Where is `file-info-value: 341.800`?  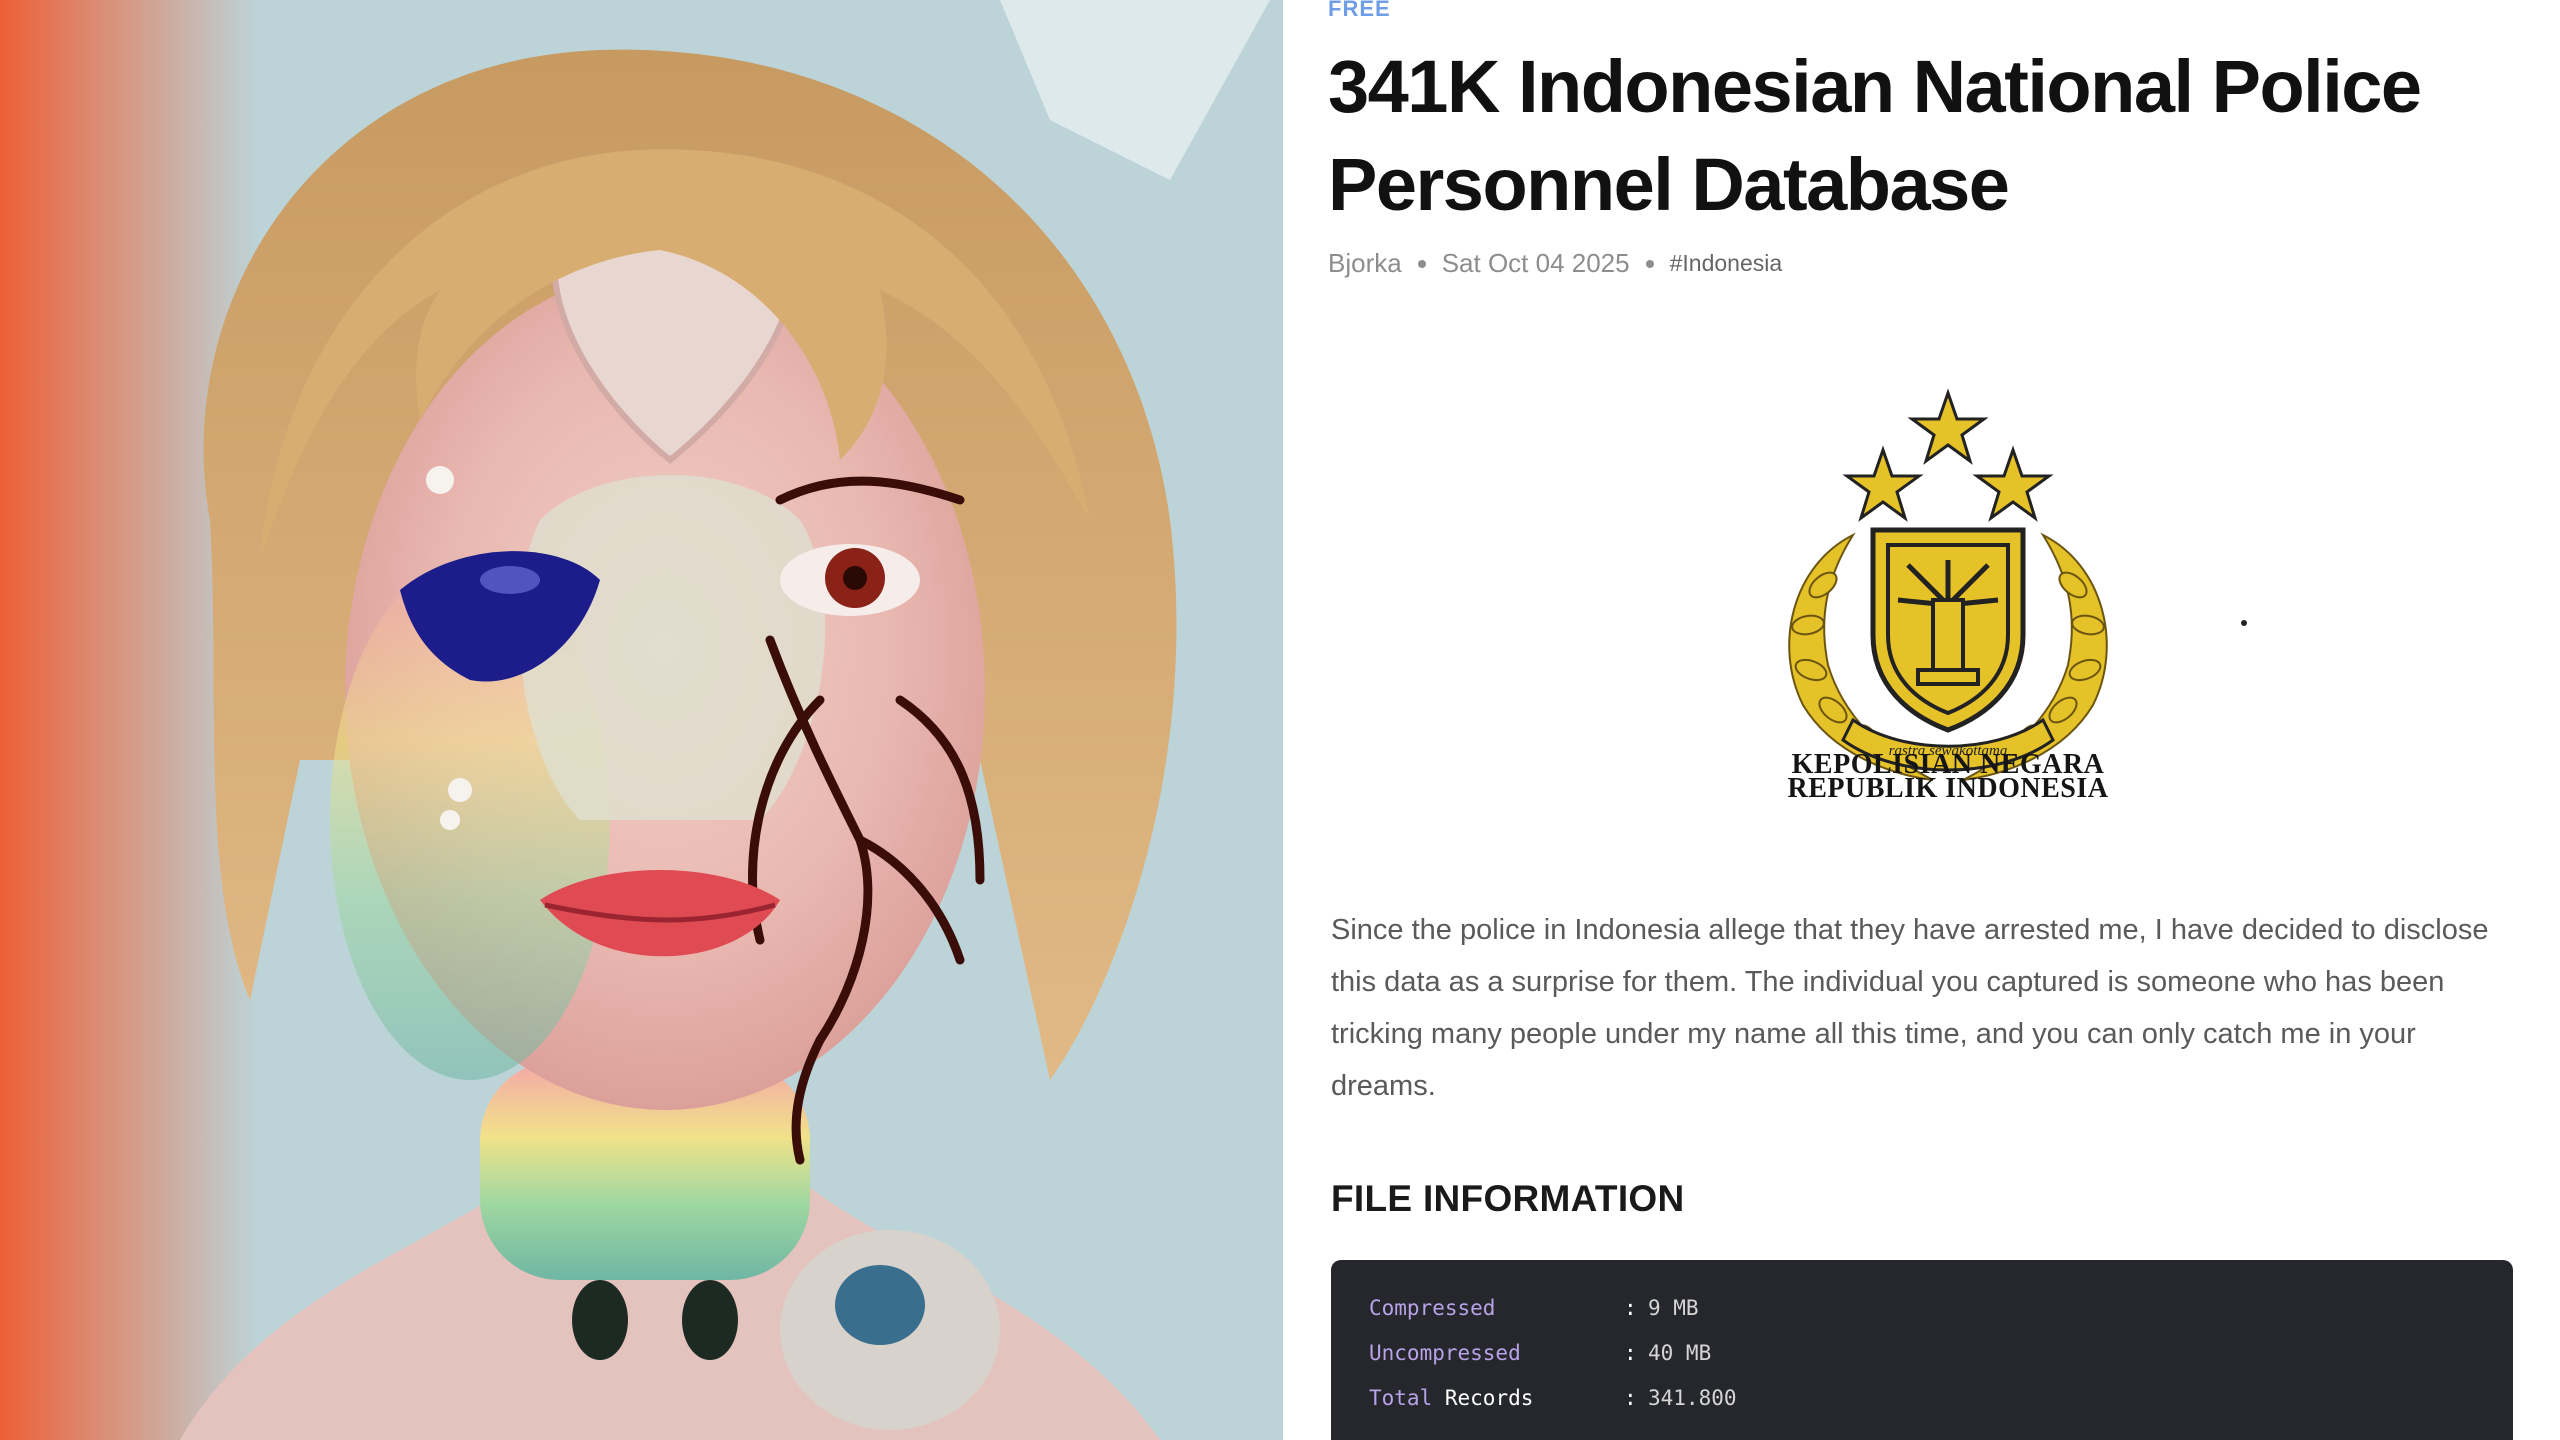
file-info-value: 341.800 is located at coordinates (1692, 1398).